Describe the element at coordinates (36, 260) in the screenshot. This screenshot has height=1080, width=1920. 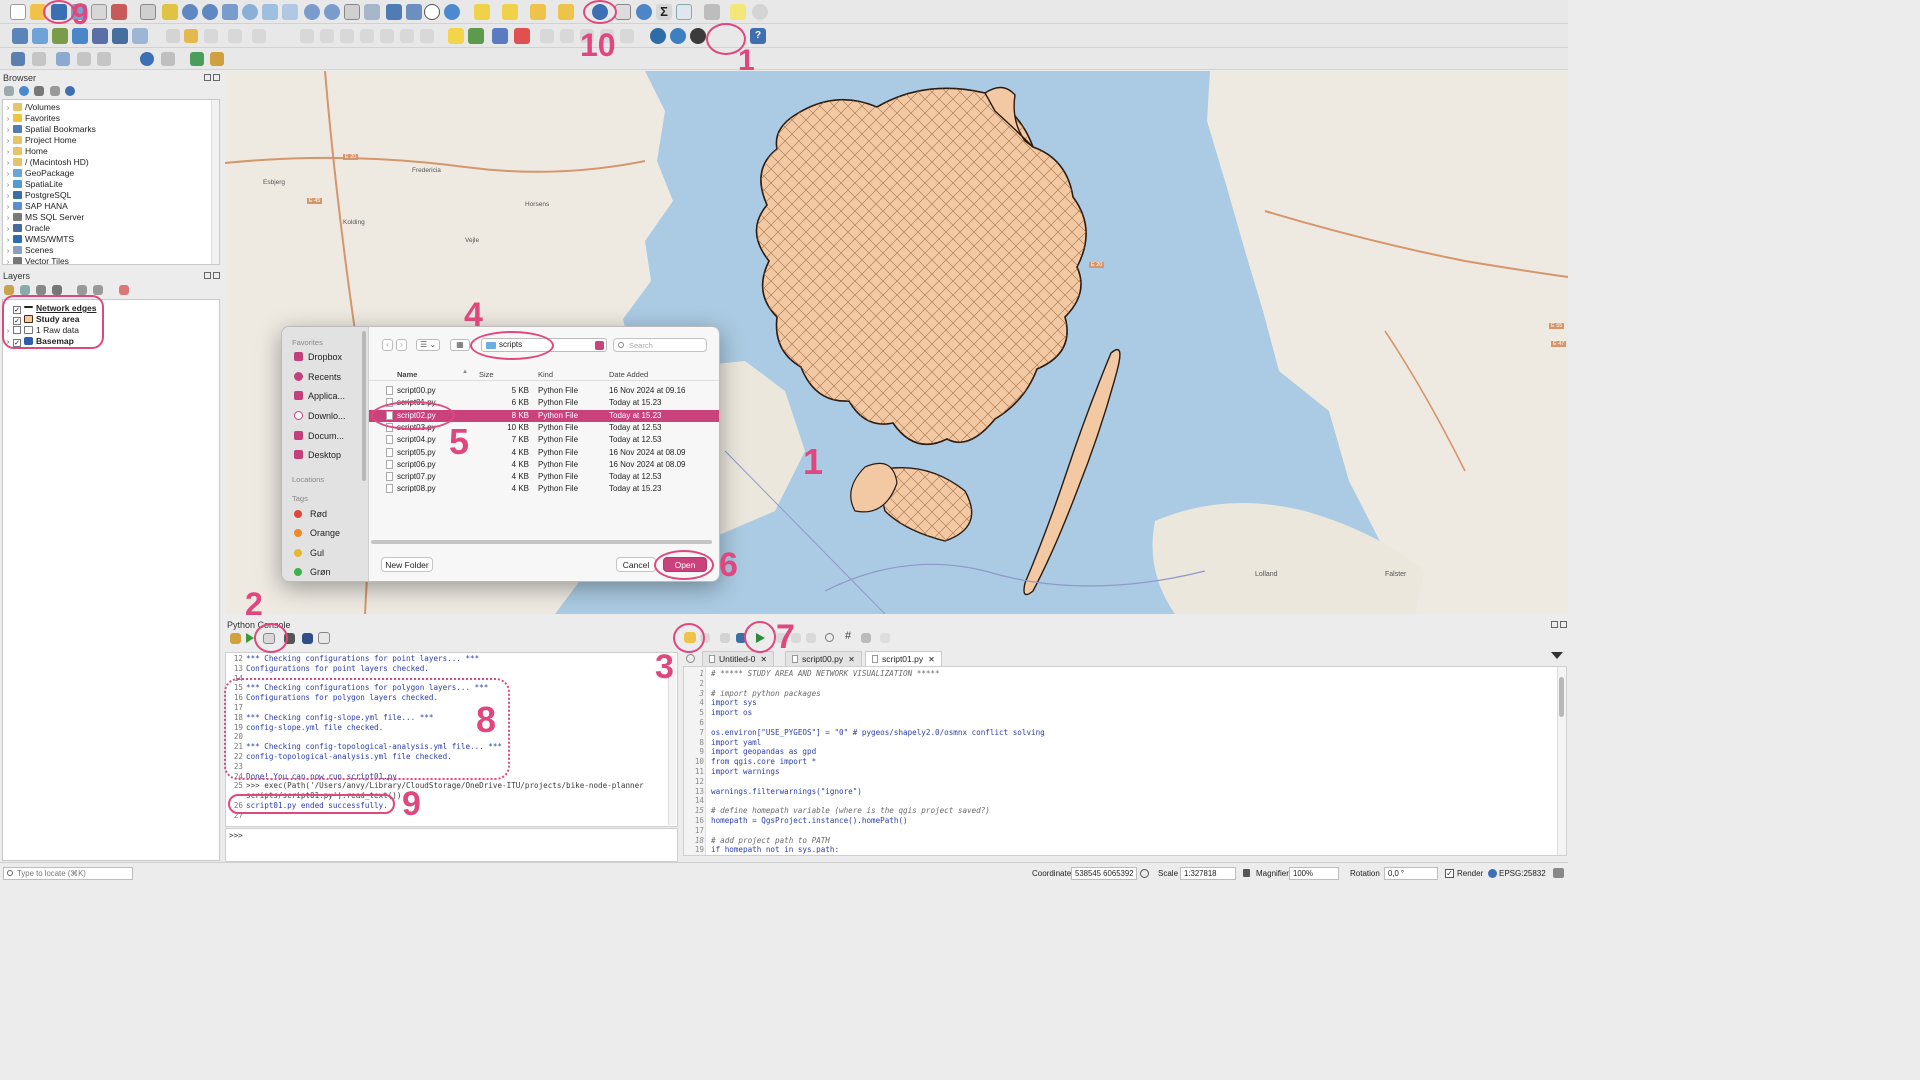
I see `browser-item: › Vector Tiles` at that location.